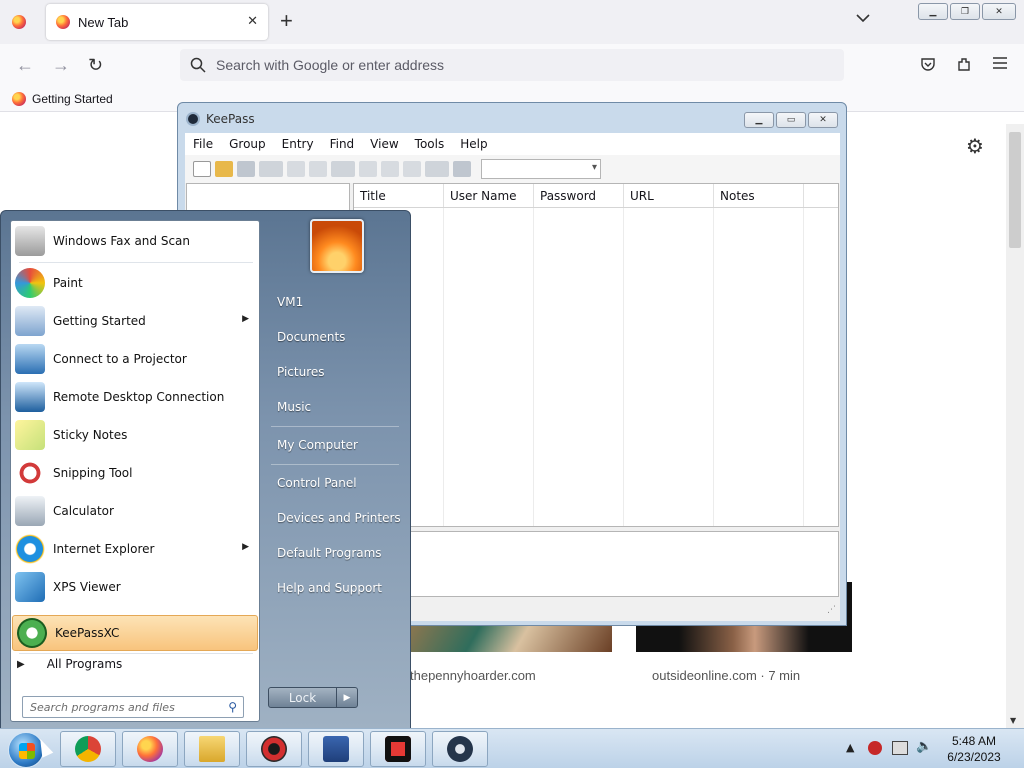 The height and width of the screenshot is (768, 1024). I want to click on program-xps-viewer: XPS Viewer, so click(136, 587).